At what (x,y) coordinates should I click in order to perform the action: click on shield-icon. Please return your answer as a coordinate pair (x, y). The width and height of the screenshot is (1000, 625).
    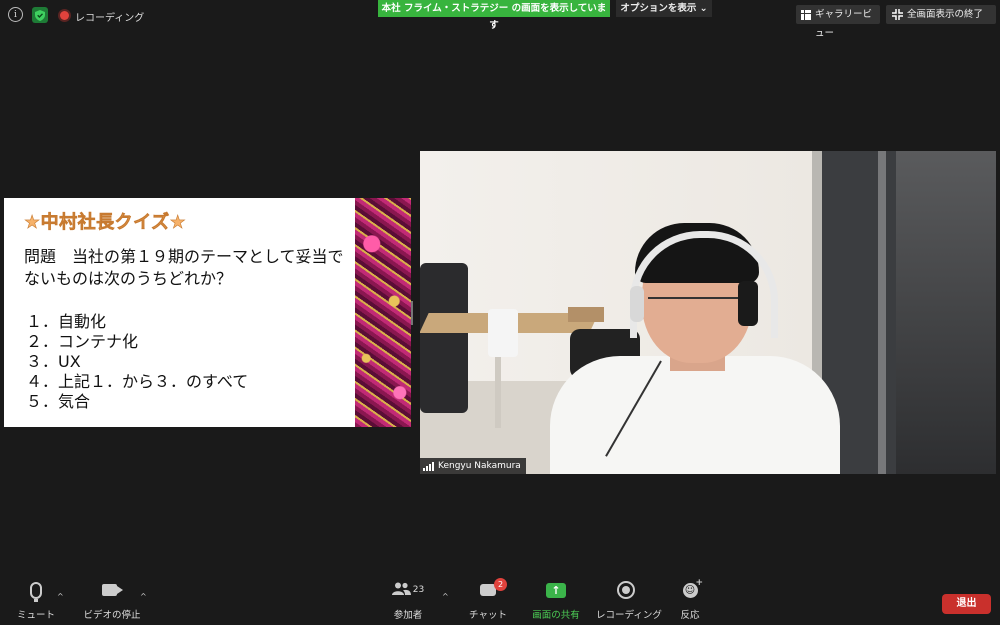
    Looking at the image, I should click on (40, 15).